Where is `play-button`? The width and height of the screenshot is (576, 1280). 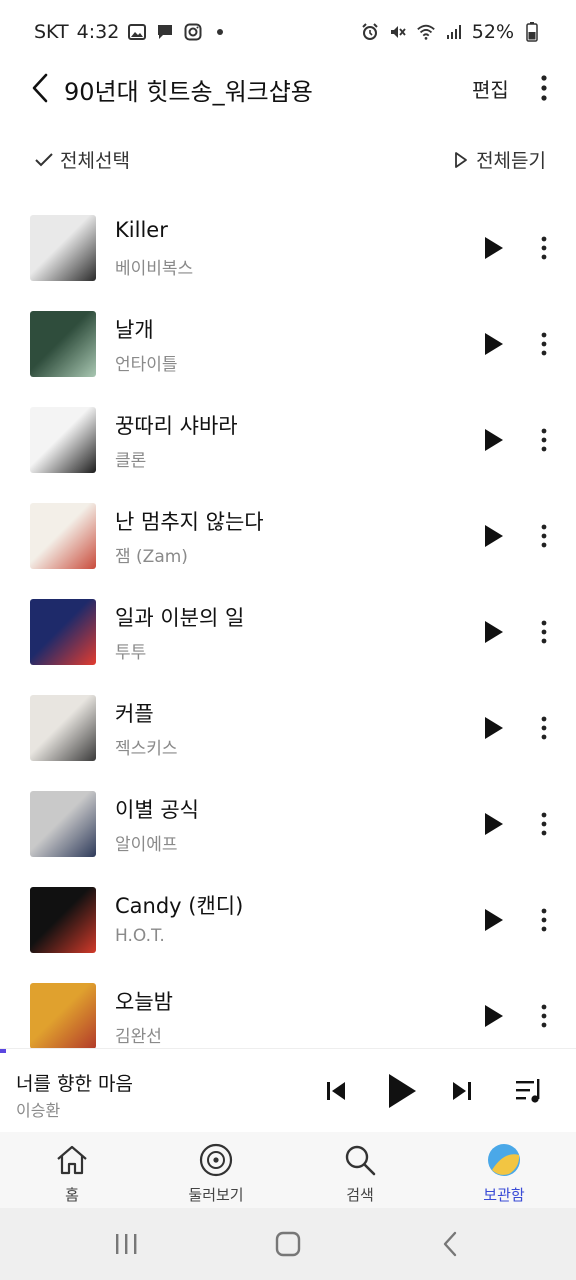 play-button is located at coordinates (402, 1091).